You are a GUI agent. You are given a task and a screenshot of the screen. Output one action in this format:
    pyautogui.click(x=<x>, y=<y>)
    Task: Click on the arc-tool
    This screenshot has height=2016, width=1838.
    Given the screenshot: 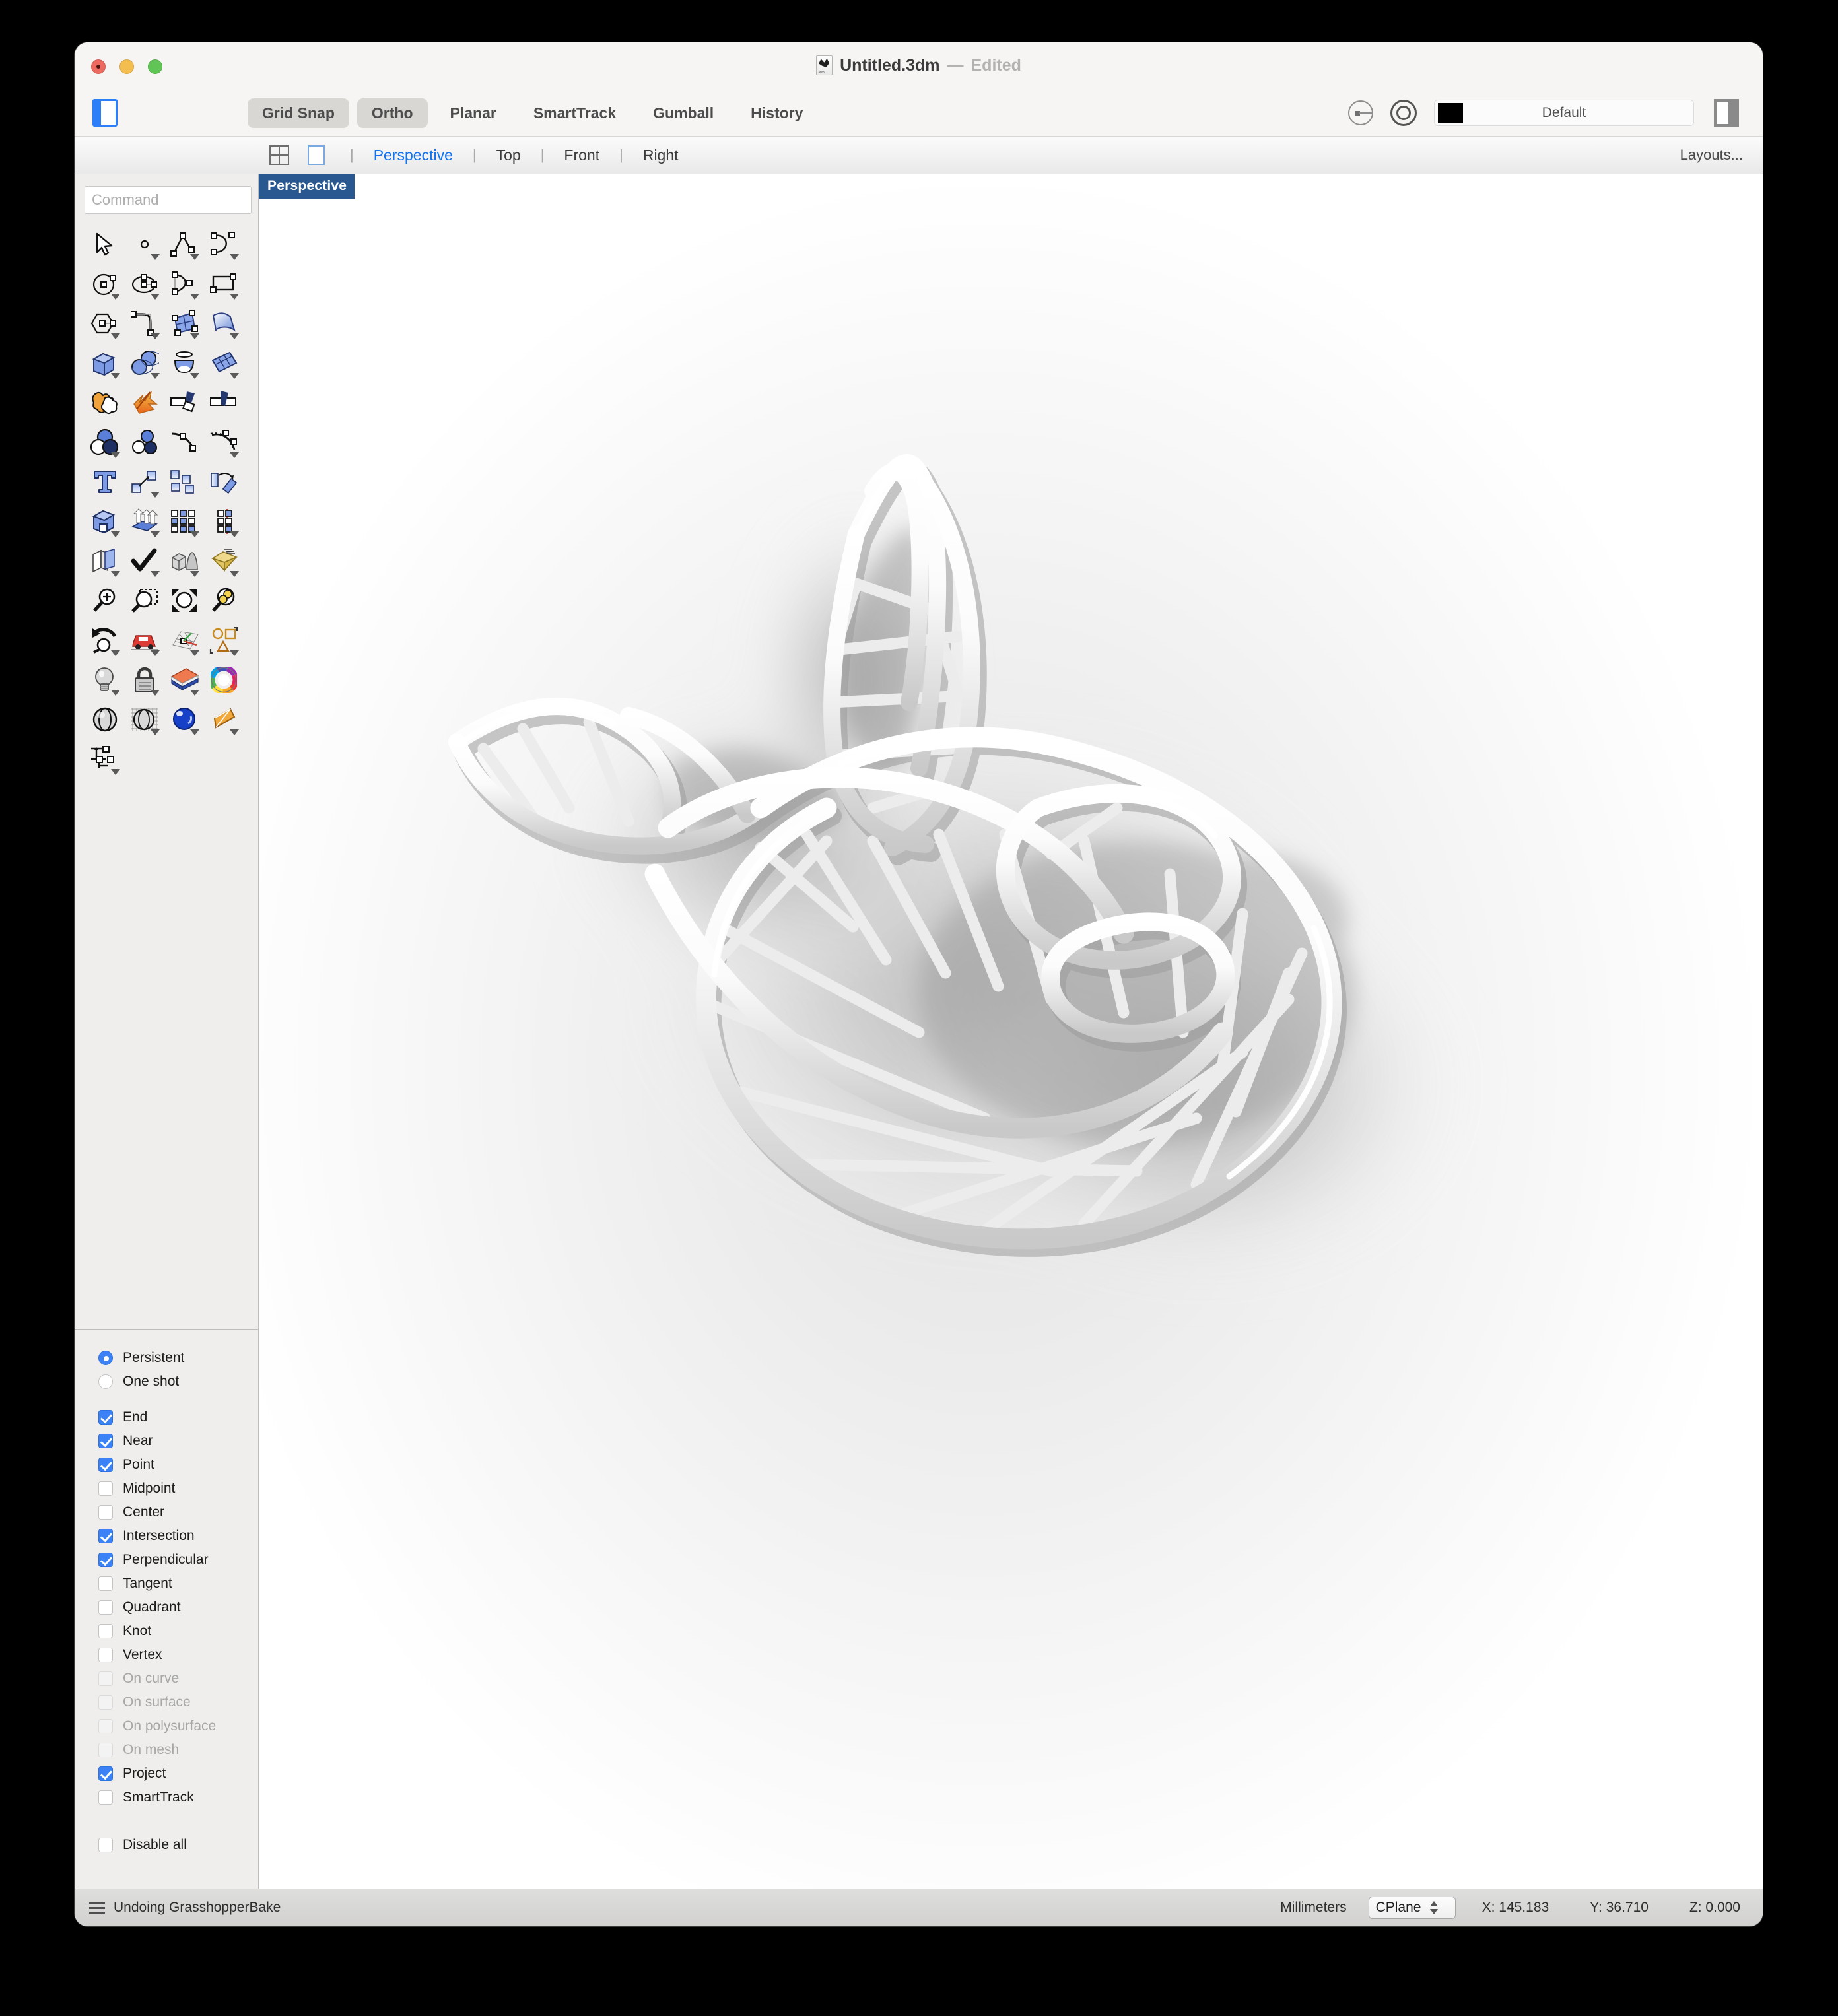 What is the action you would take?
    pyautogui.click(x=184, y=284)
    